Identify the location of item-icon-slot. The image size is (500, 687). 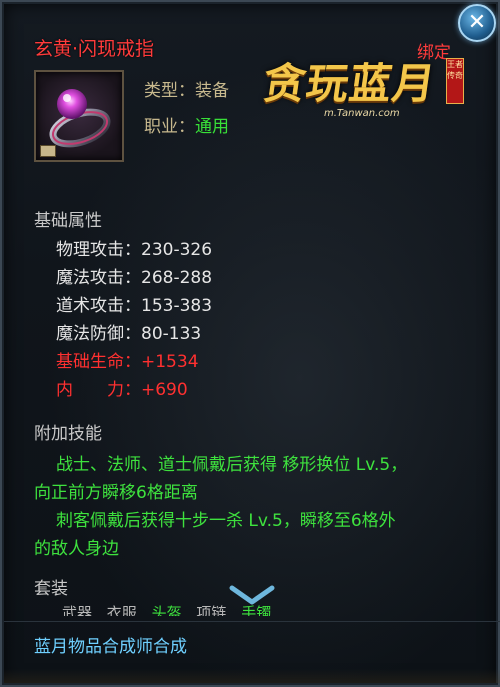
(79, 116).